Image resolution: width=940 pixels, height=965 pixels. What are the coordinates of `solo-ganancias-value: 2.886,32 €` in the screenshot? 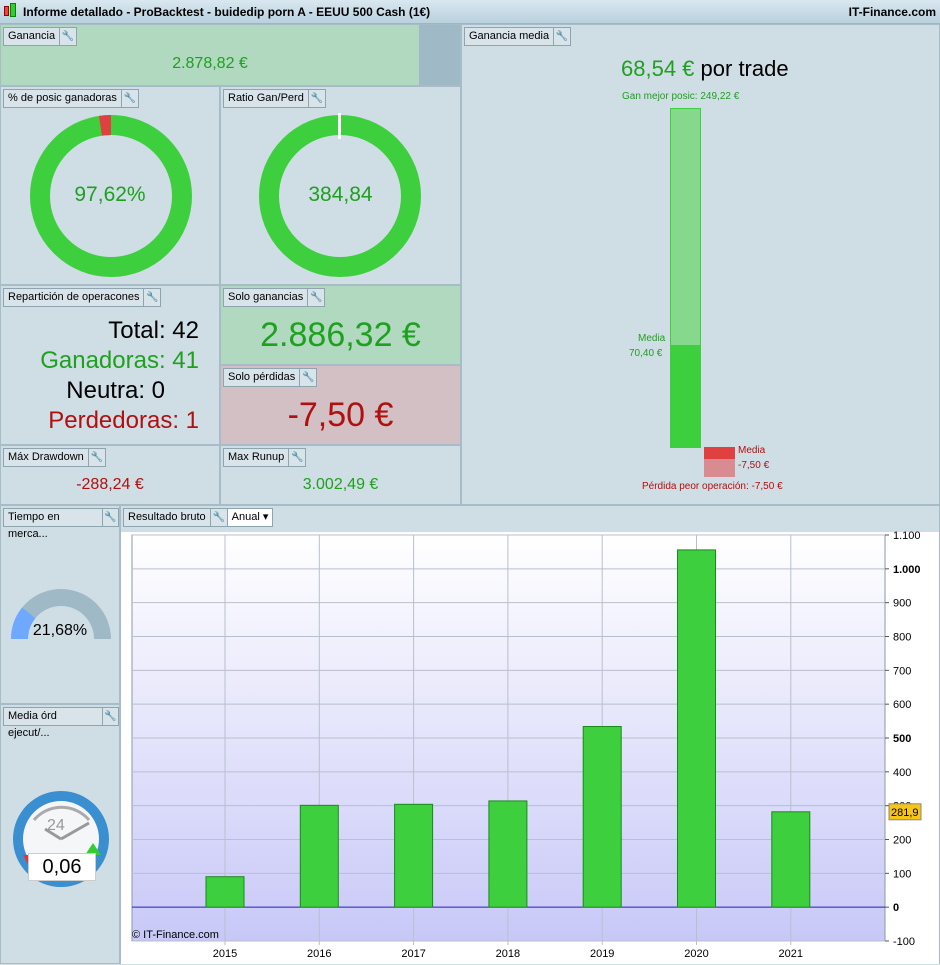 It's located at (340, 335).